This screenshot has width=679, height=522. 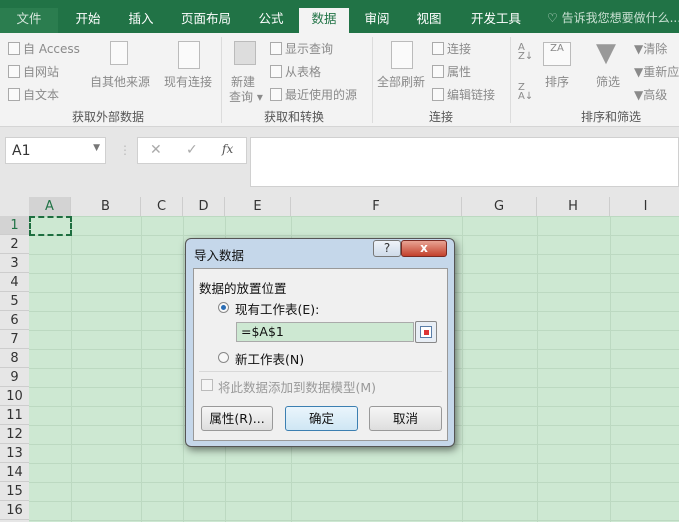 What do you see at coordinates (14, 396) in the screenshot?
I see `row-header-10: 10` at bounding box center [14, 396].